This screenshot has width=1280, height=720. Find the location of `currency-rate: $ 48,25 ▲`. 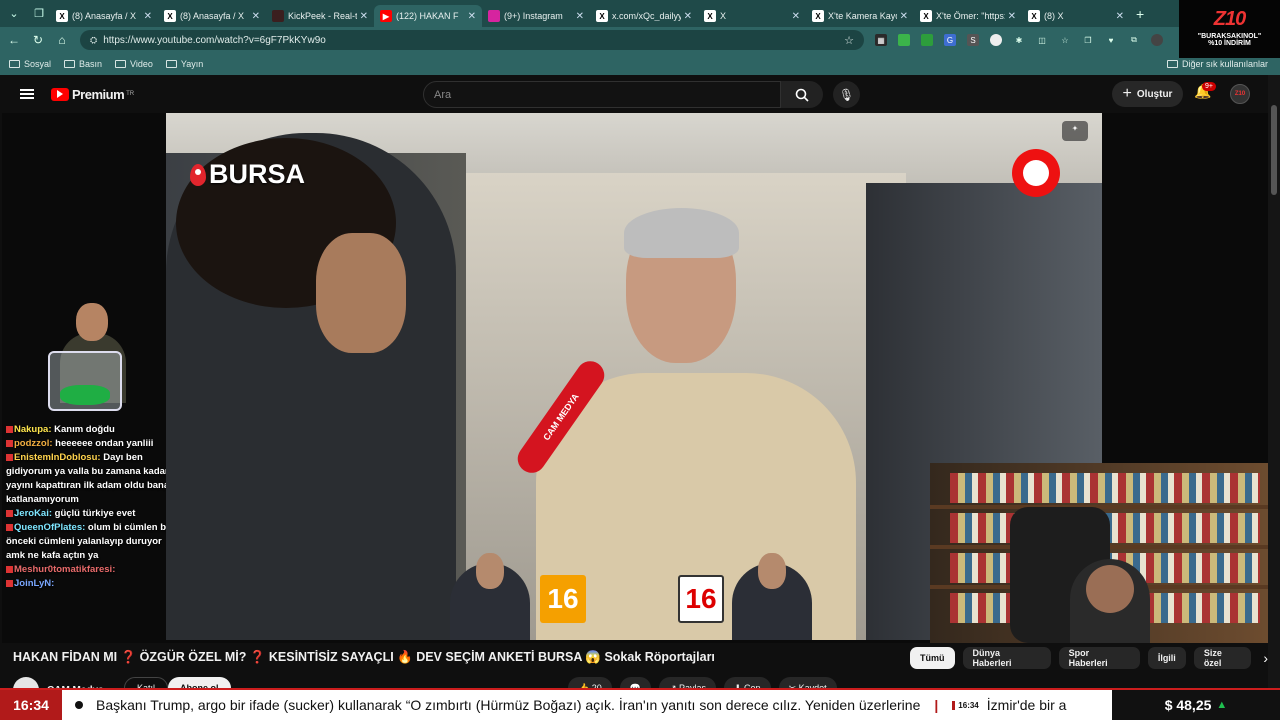

currency-rate: $ 48,25 ▲ is located at coordinates (1196, 705).